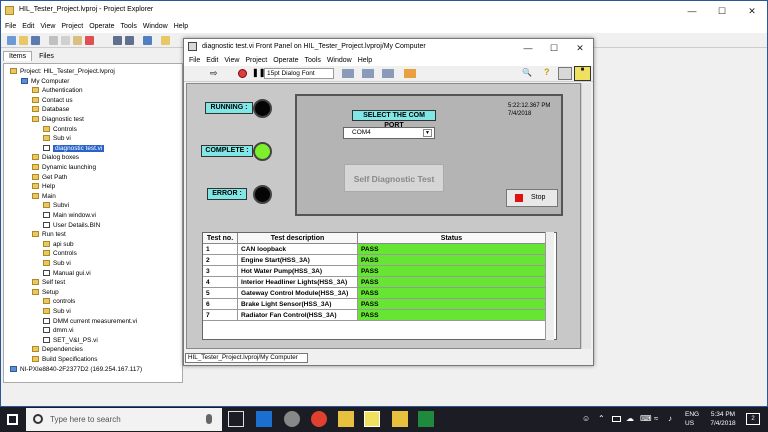 This screenshot has height=432, width=768. Describe the element at coordinates (55, 157) in the screenshot. I see `tree-item: Dialog boxes` at that location.